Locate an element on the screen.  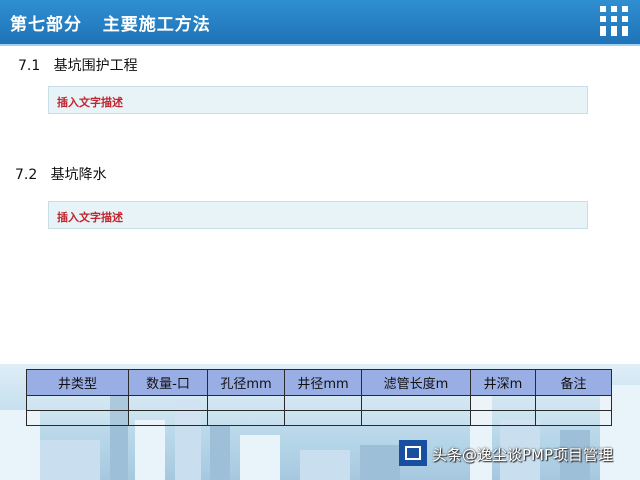
page-title: 第七部分 主要施工方法 is located at coordinates (110, 25).